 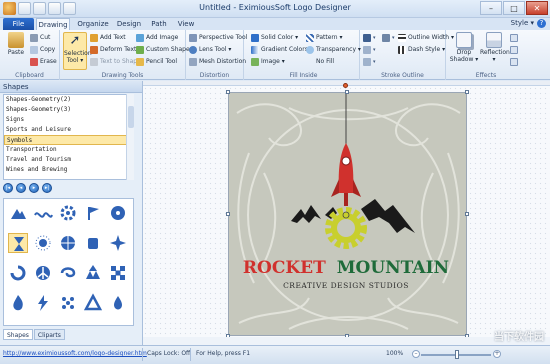 I want to click on image-fill-button: Image ▾, so click(x=268, y=62).